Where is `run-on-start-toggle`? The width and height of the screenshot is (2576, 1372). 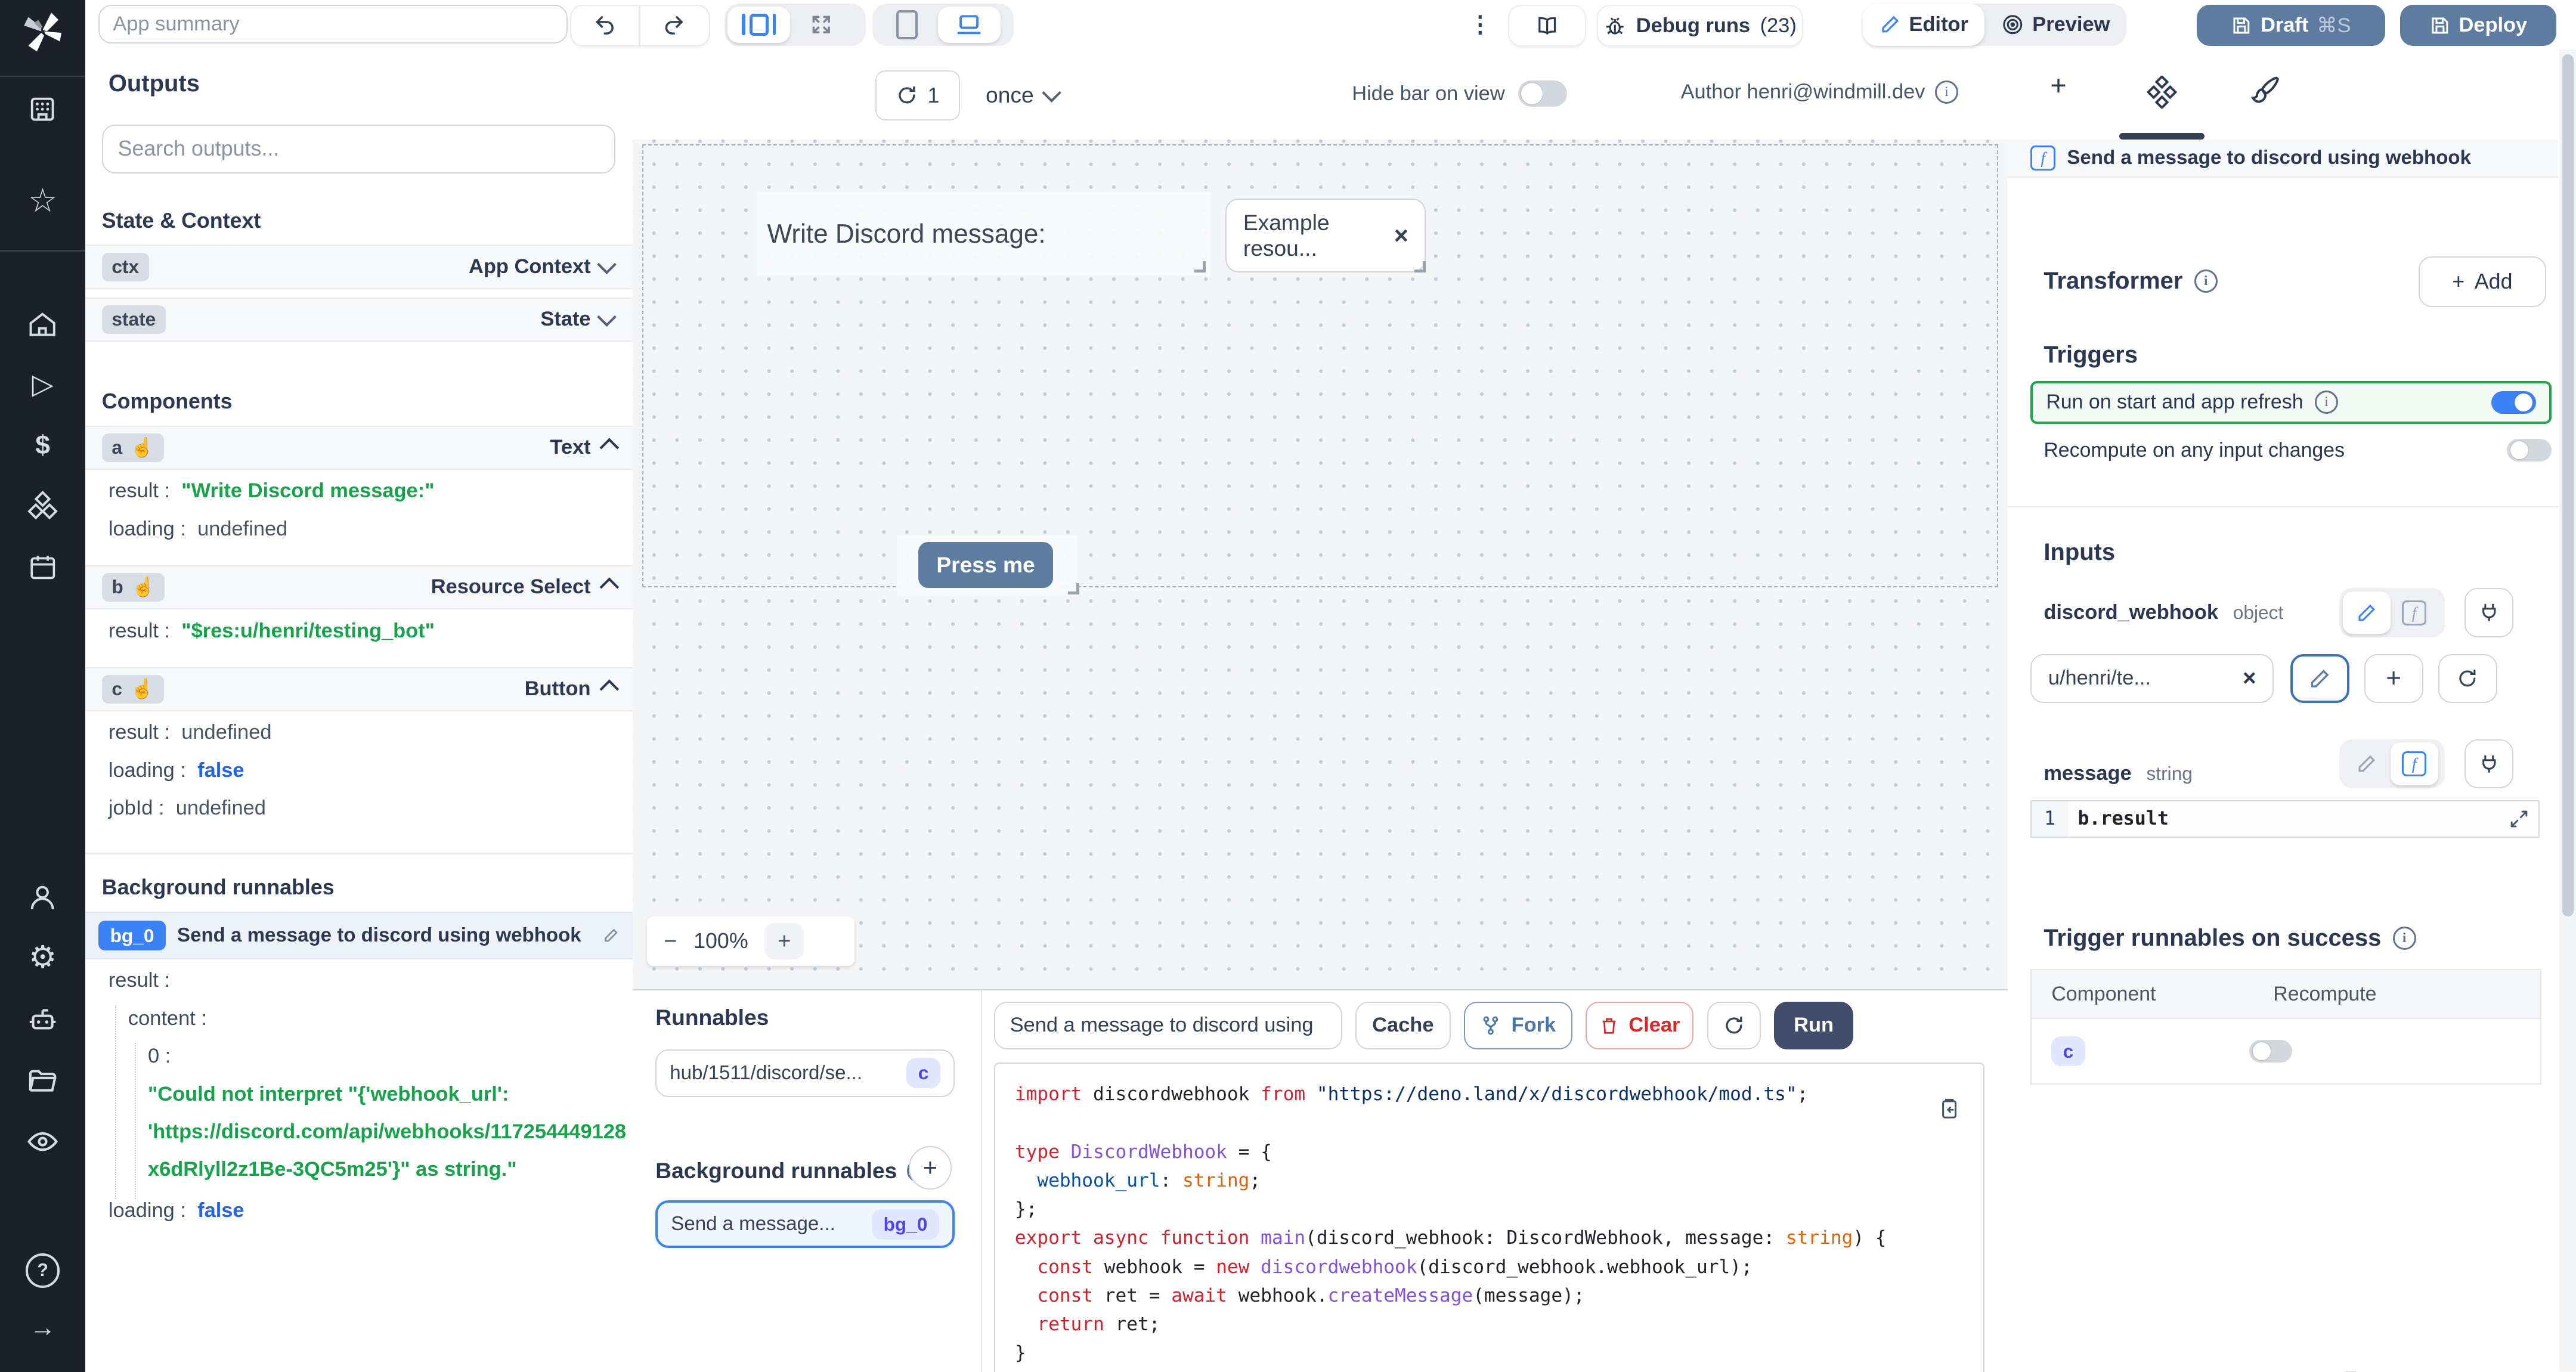
run-on-start-toggle is located at coordinates (2513, 402).